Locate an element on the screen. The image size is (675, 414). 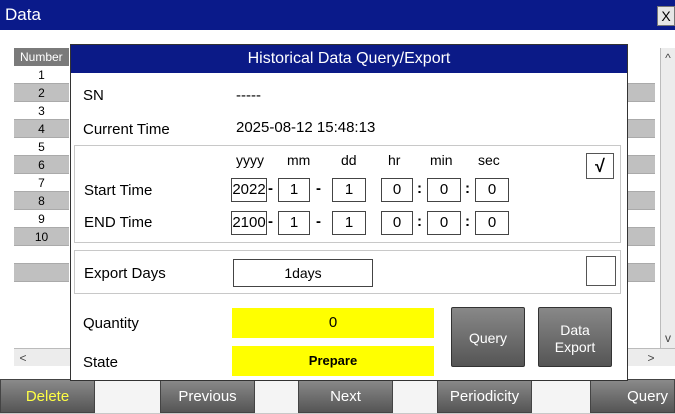
table-row: 2 is located at coordinates (41, 93).